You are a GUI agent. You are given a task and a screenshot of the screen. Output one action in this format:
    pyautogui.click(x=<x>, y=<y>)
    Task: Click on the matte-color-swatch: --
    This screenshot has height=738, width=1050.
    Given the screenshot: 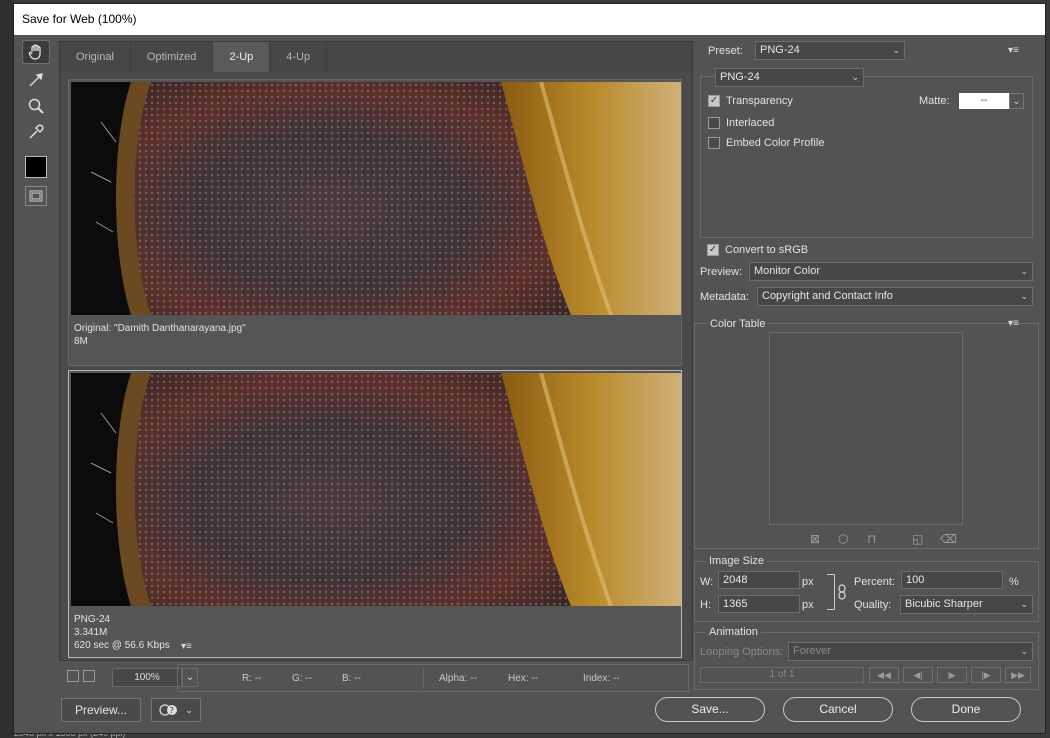 What is the action you would take?
    pyautogui.click(x=984, y=101)
    